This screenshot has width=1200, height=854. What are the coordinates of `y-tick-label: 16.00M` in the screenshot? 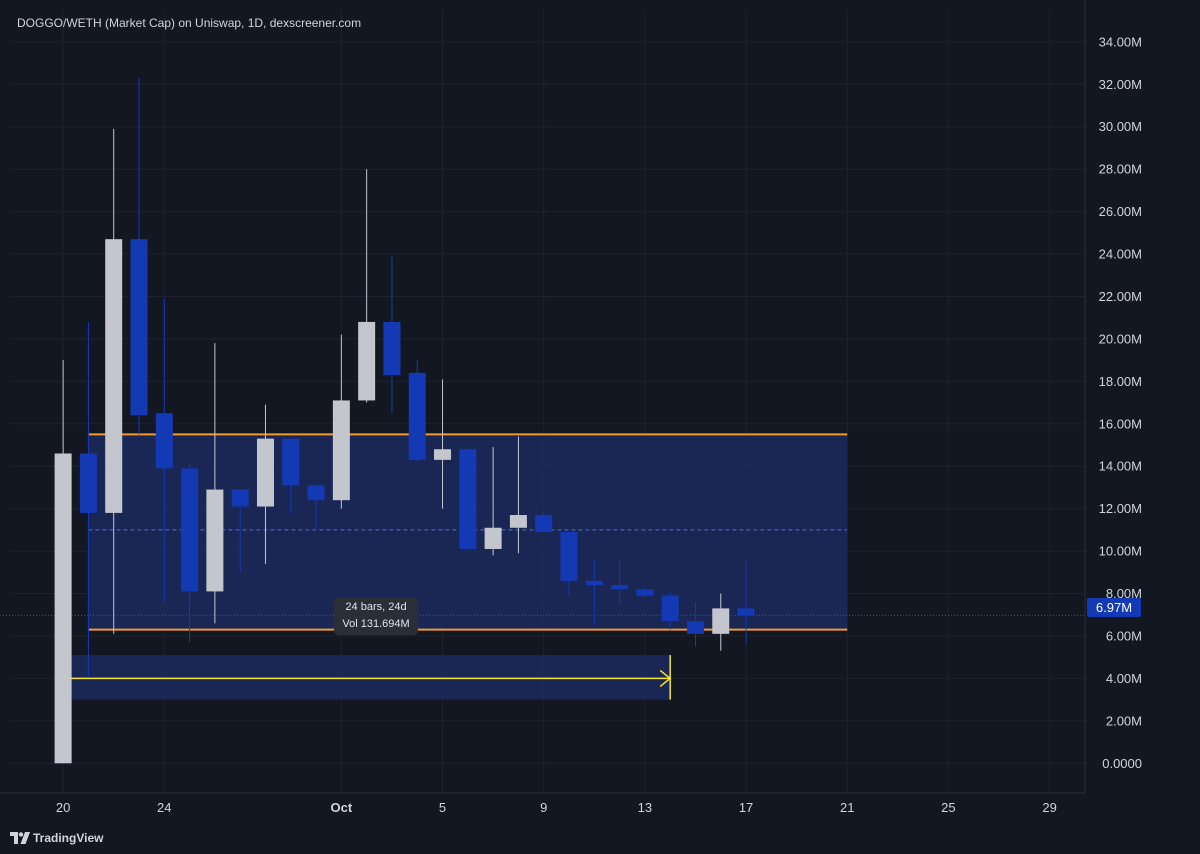 It's located at (1120, 423).